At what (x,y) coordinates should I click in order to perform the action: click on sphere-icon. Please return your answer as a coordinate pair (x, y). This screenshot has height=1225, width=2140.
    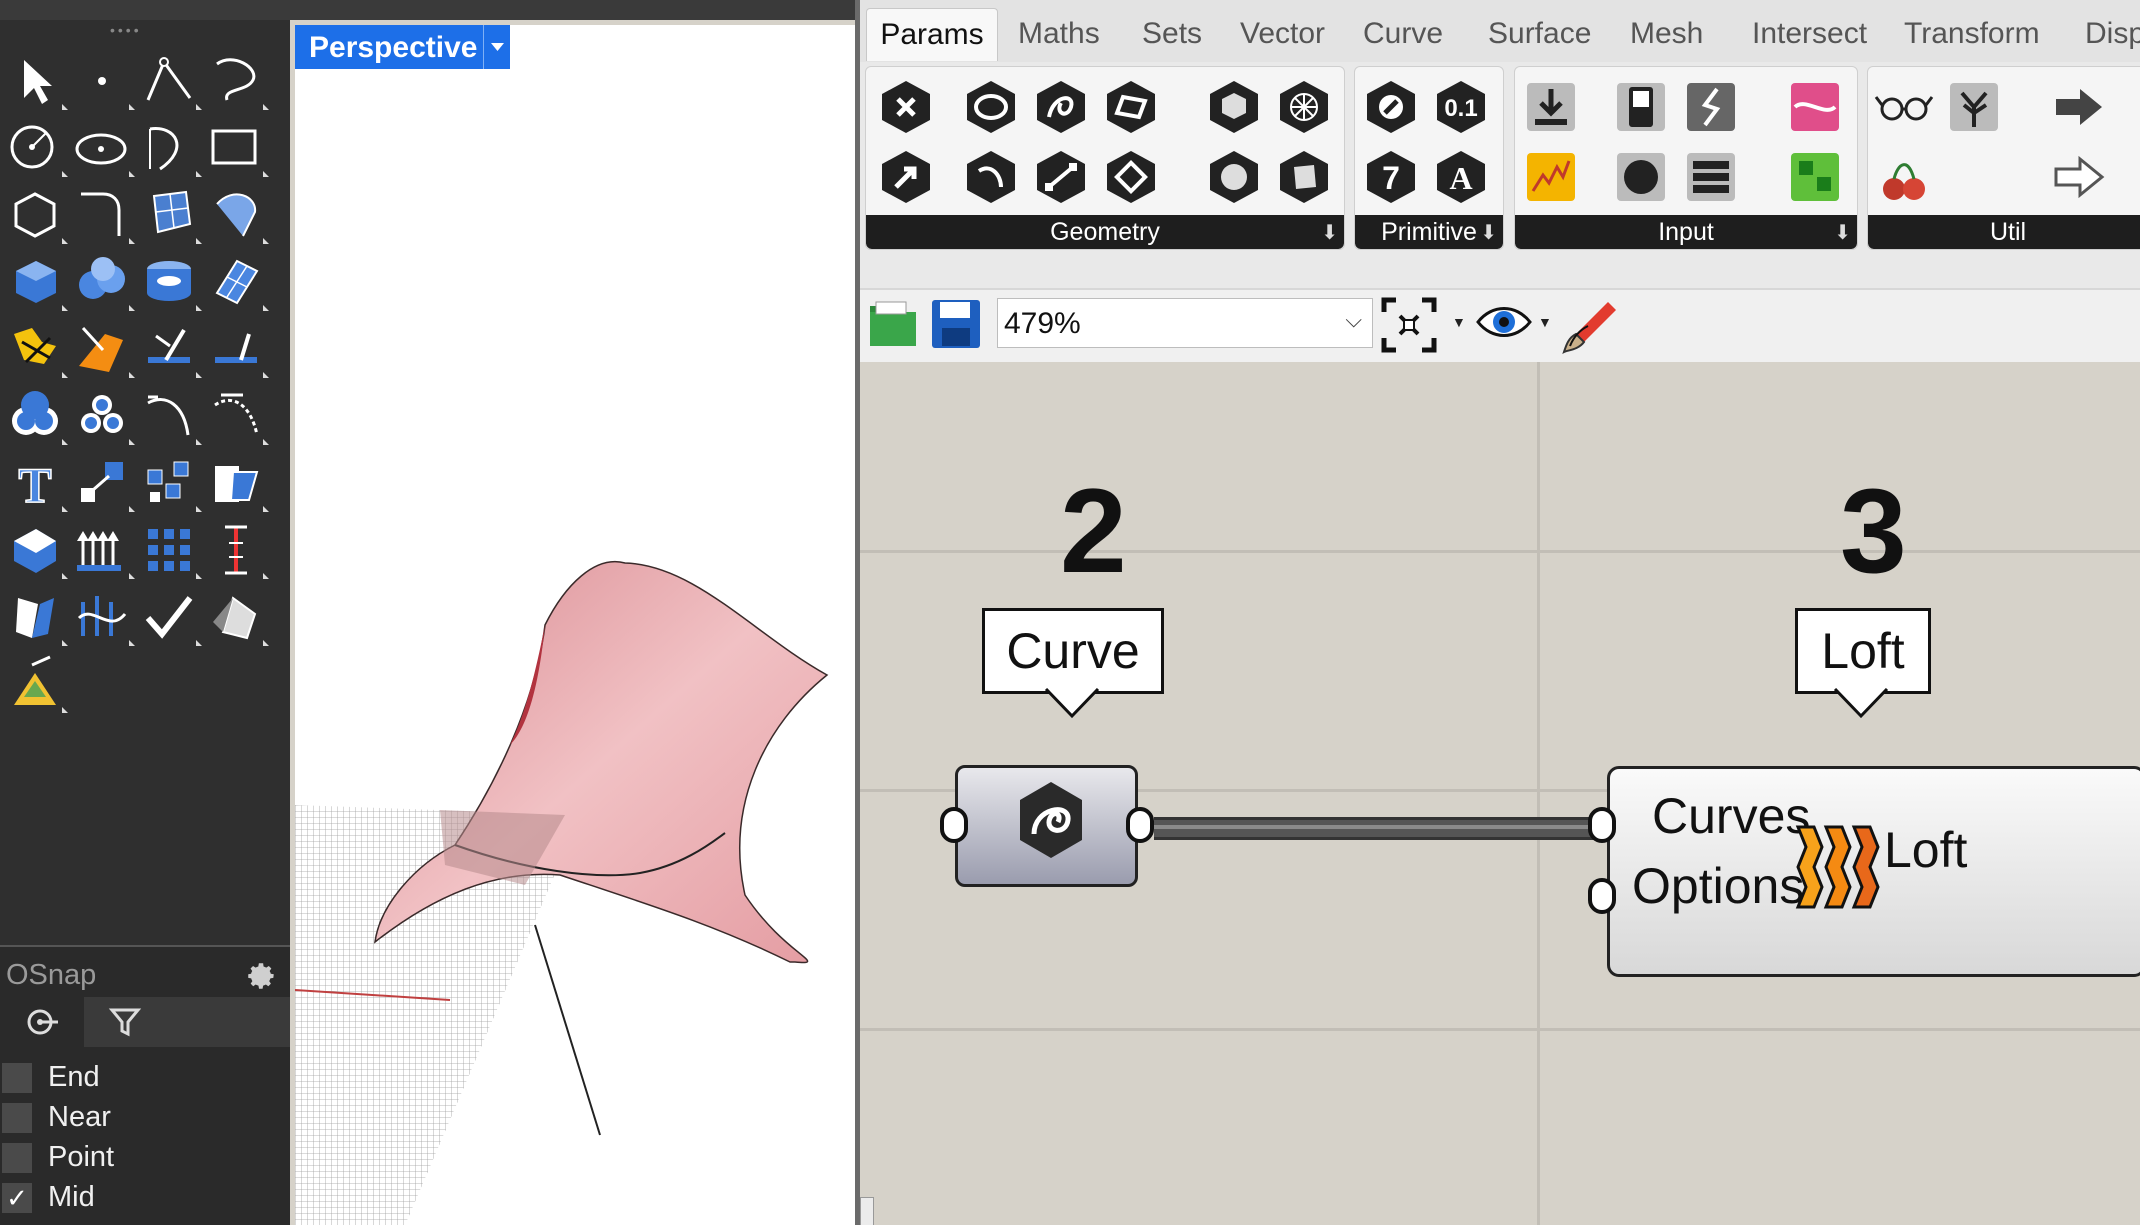
    Looking at the image, I should click on (102, 282).